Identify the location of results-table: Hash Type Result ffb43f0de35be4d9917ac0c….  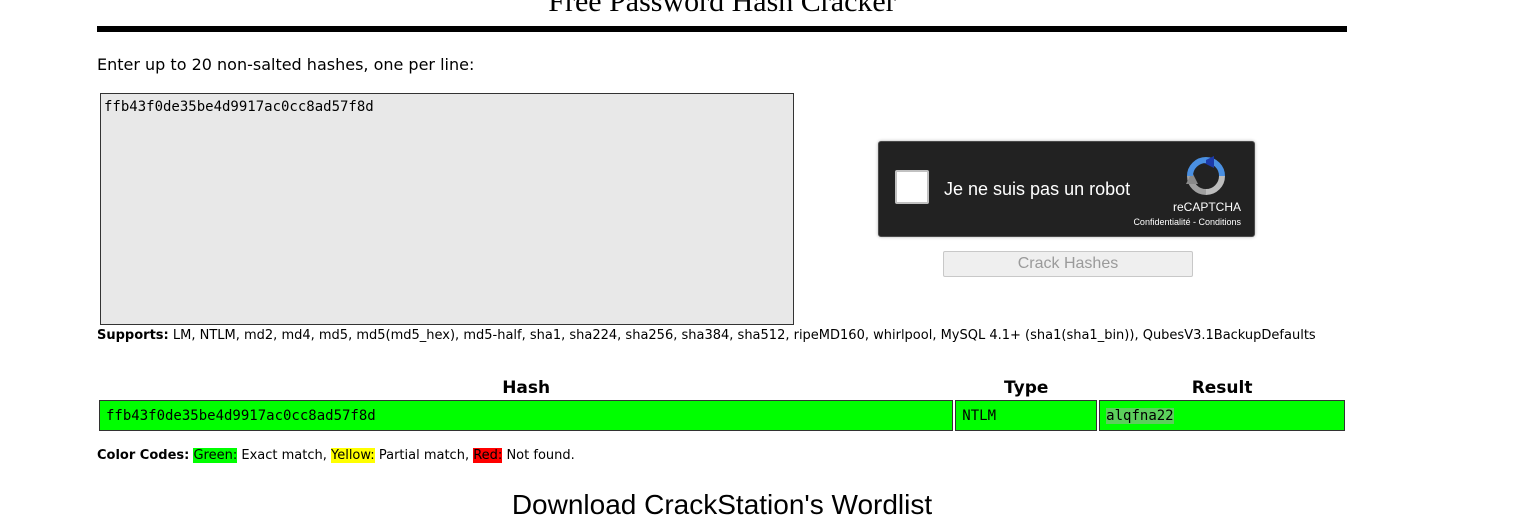
(722, 404).